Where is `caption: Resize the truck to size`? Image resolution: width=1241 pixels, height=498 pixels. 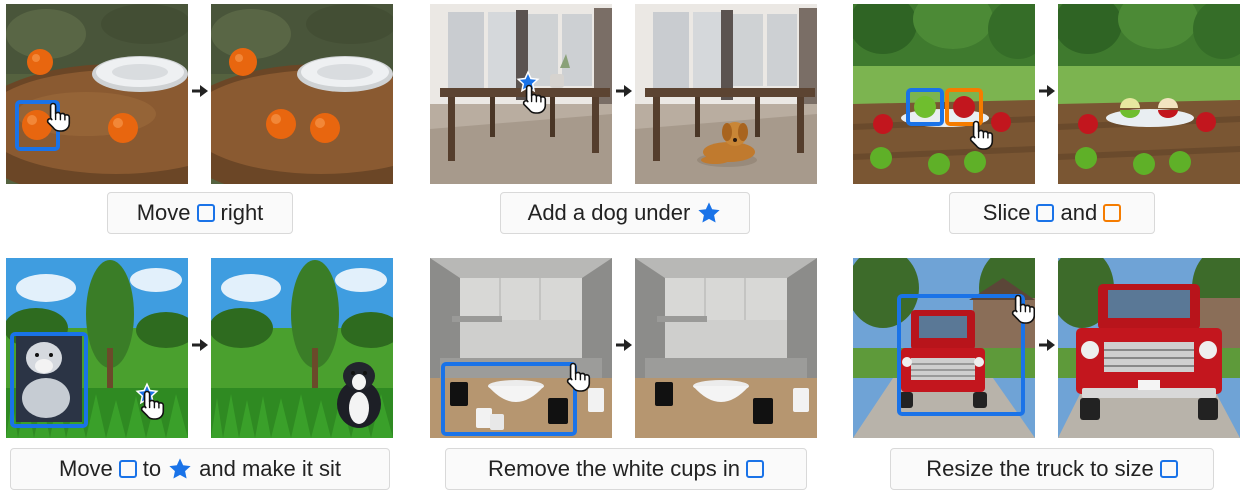 caption: Resize the truck to size is located at coordinates (1052, 469).